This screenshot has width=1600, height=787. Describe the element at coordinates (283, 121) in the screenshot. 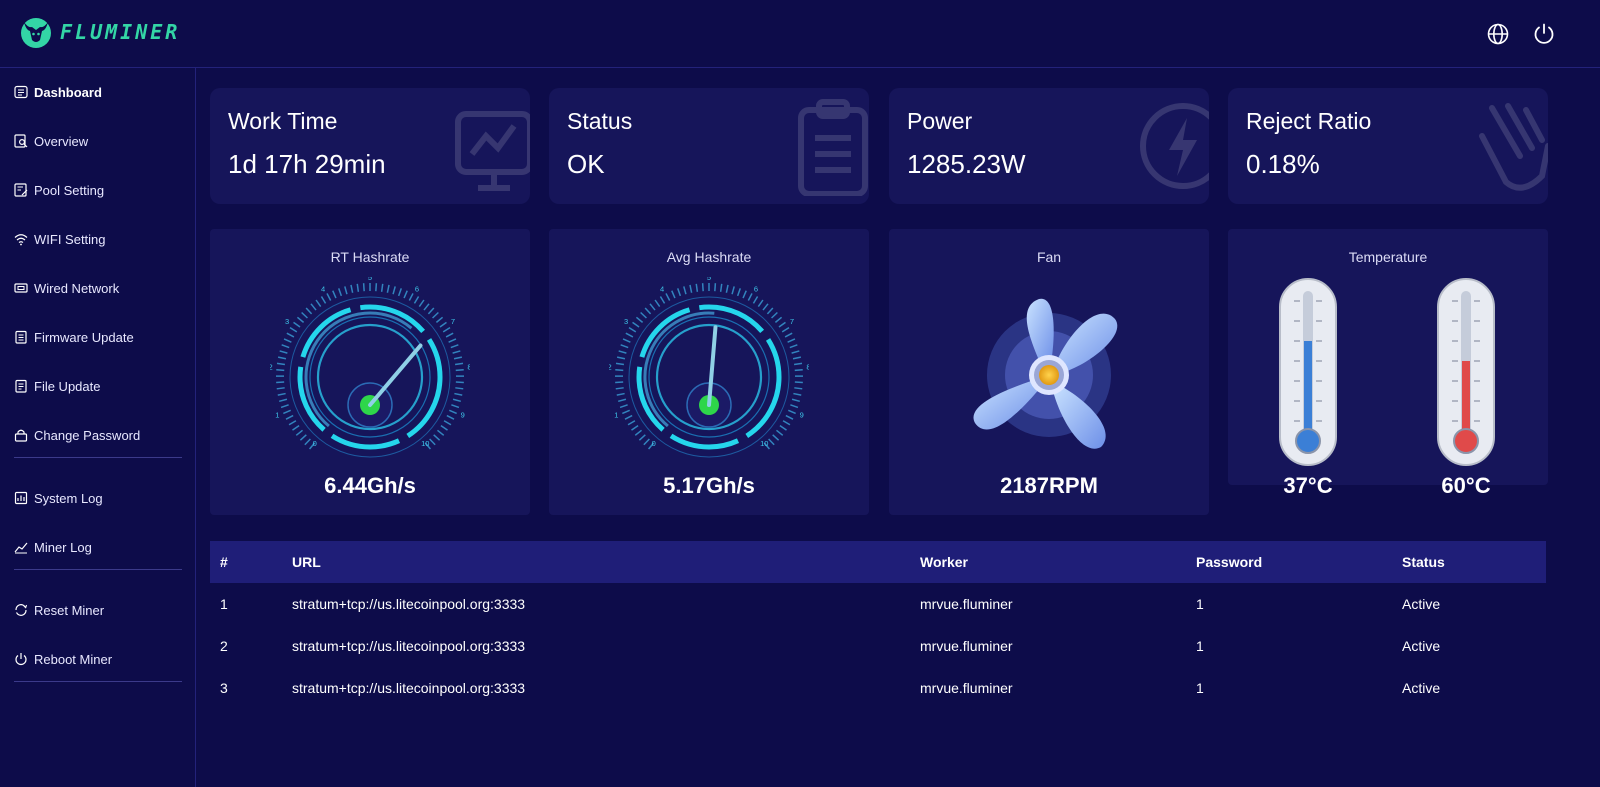

I see `stat-title: Work Time` at that location.